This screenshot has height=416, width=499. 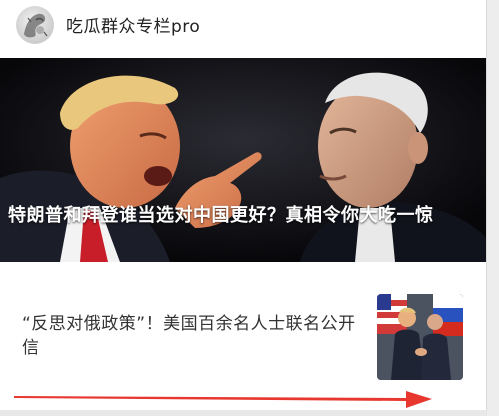 I want to click on red-arrow-annotation, so click(x=223, y=399).